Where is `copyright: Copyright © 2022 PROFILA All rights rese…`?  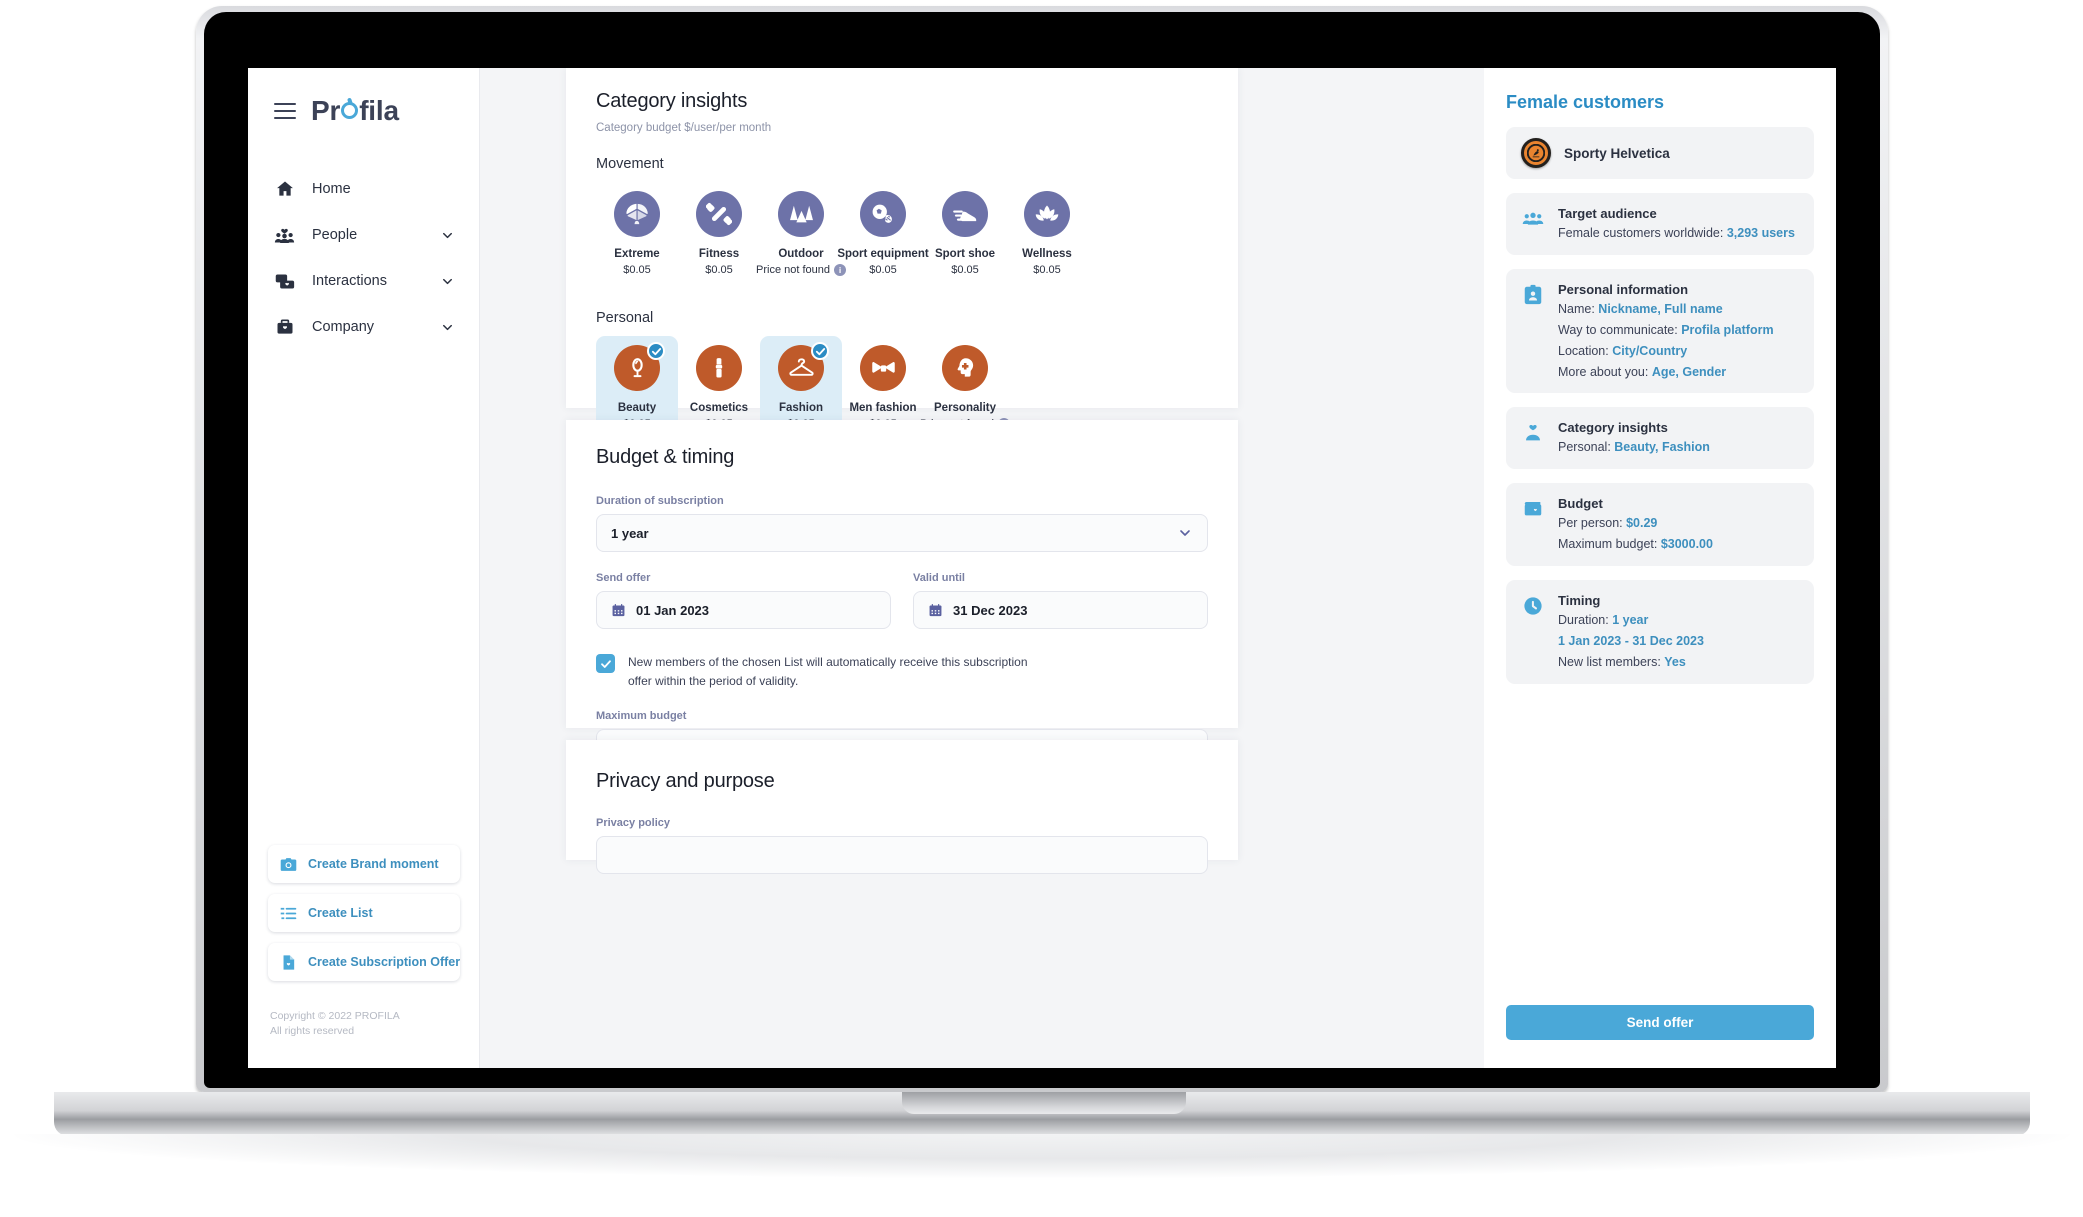
copyright: Copyright © 2022 PROFILA All rights rese… is located at coordinates (335, 1025).